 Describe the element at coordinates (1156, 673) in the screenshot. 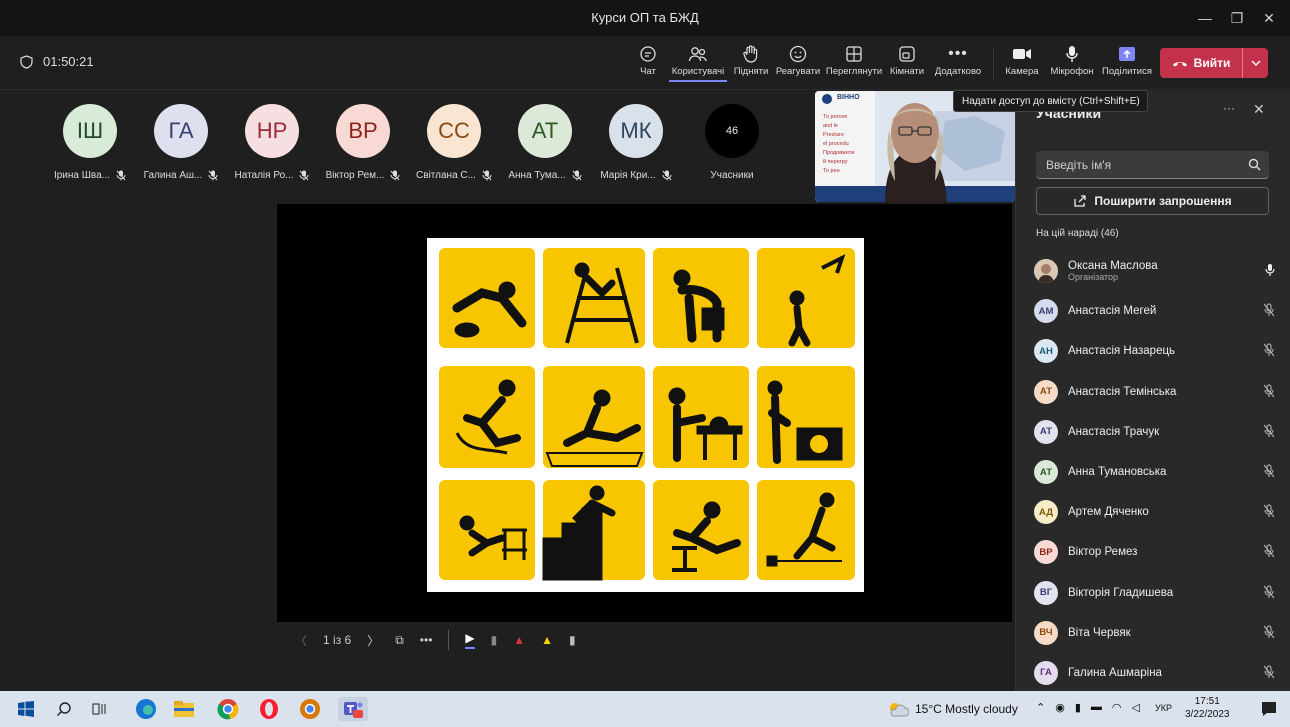

I see `participant-list-item: ГА Галина Ашмаріна` at that location.